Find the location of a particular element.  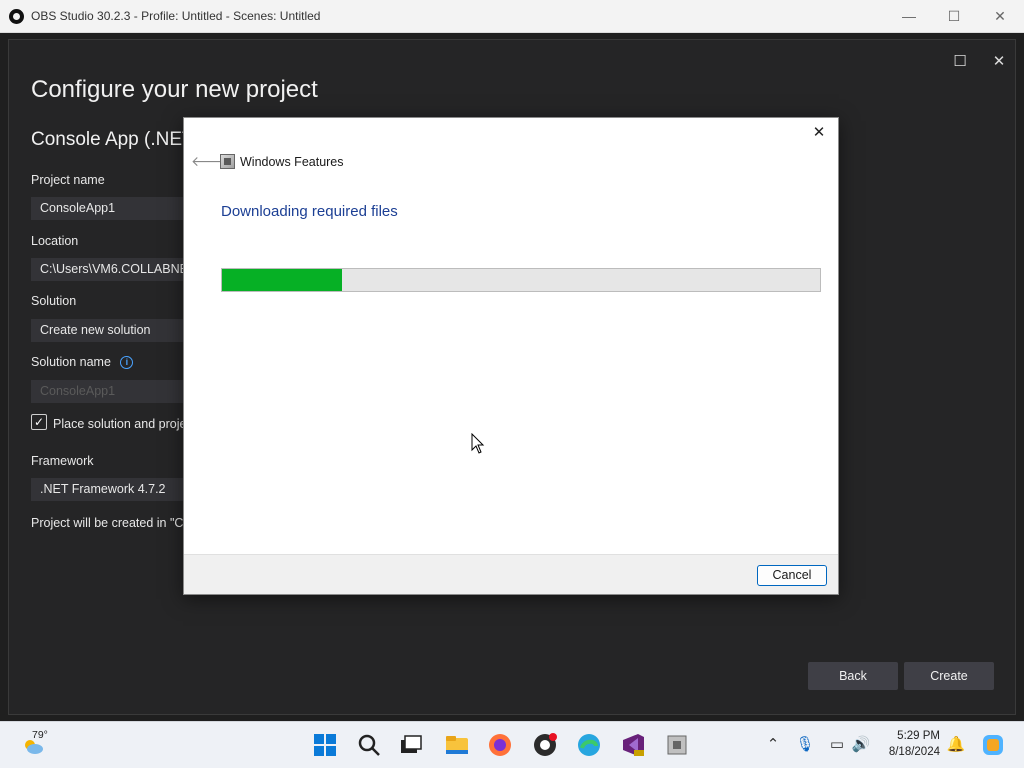

chevron-up-icon: ⌃ is located at coordinates (773, 745).